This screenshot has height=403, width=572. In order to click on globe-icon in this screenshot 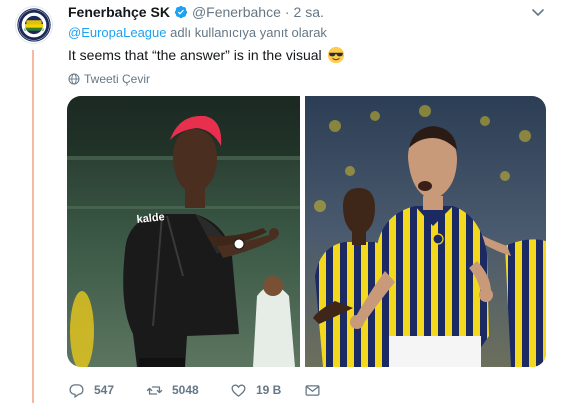, I will do `click(74, 79)`.